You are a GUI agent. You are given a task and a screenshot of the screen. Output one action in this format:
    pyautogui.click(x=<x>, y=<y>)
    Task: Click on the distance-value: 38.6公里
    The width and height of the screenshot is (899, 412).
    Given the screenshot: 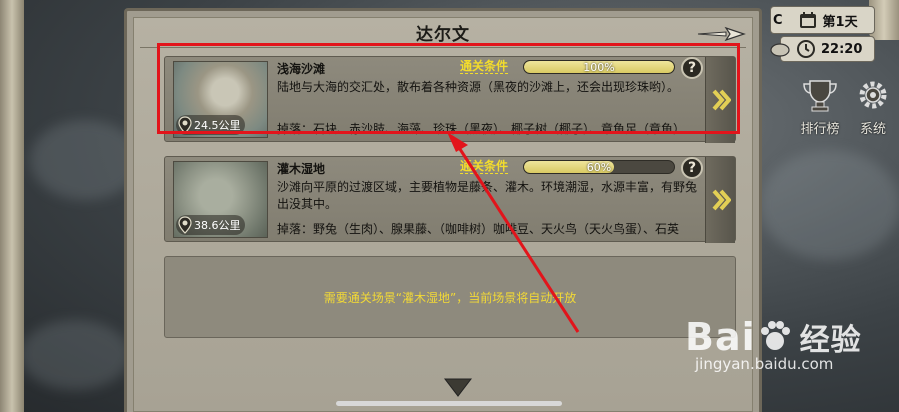 What is the action you would take?
    pyautogui.click(x=217, y=225)
    